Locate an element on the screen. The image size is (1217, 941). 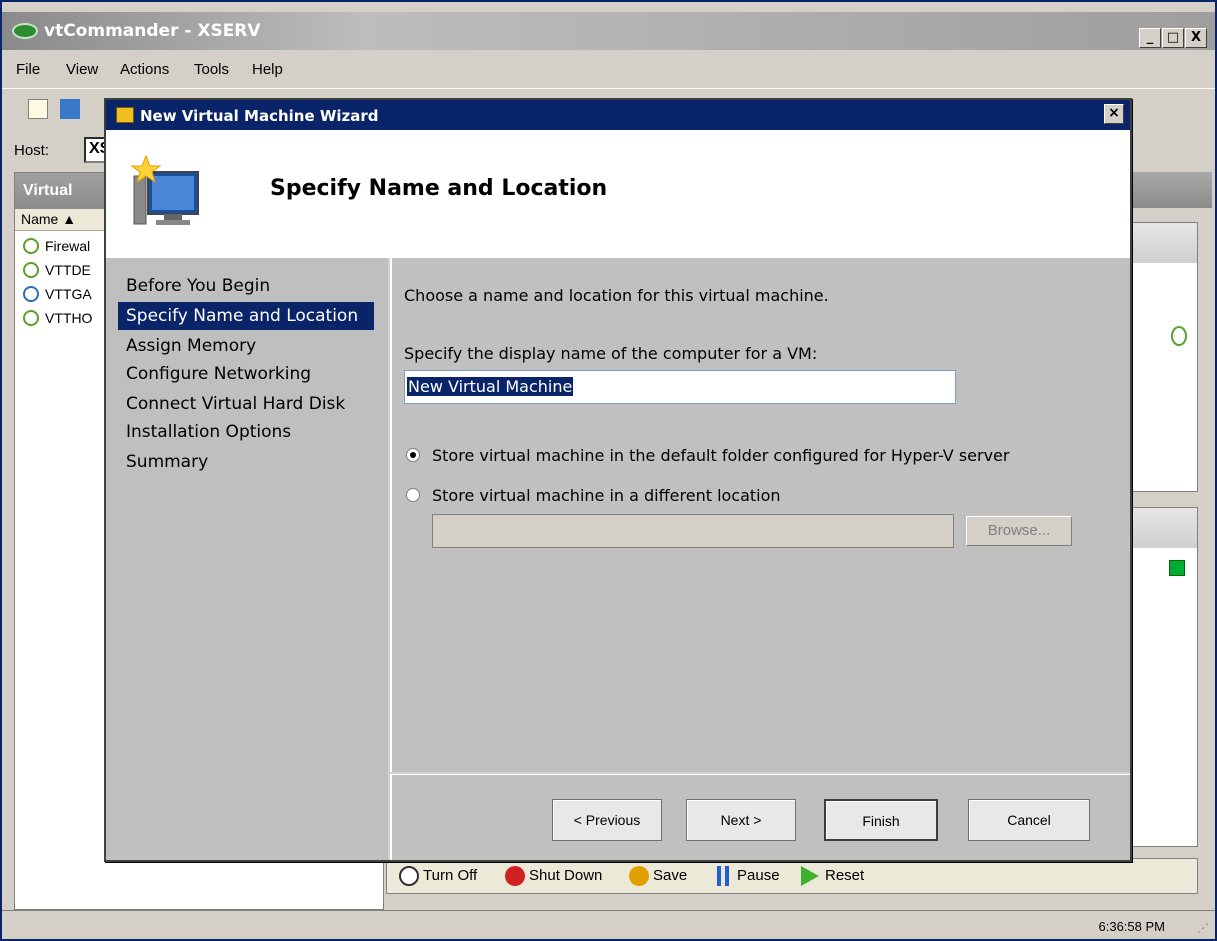
turn-off-button: Turn Off is located at coordinates (438, 876).